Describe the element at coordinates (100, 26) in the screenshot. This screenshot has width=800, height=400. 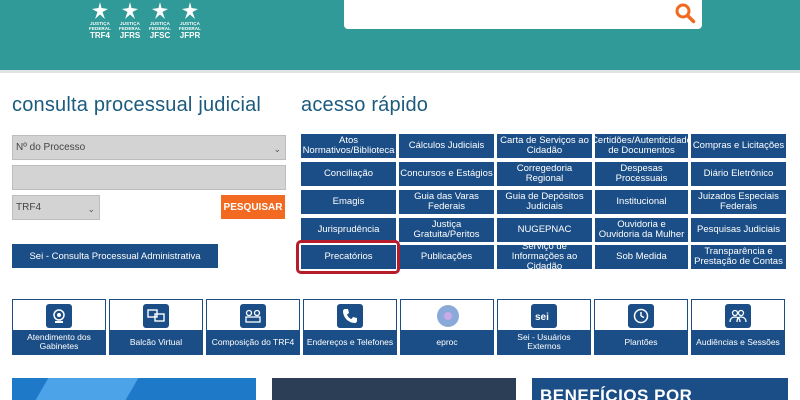
I see `logo-trf4: JUSTIÇA FEDERAL TRF4` at that location.